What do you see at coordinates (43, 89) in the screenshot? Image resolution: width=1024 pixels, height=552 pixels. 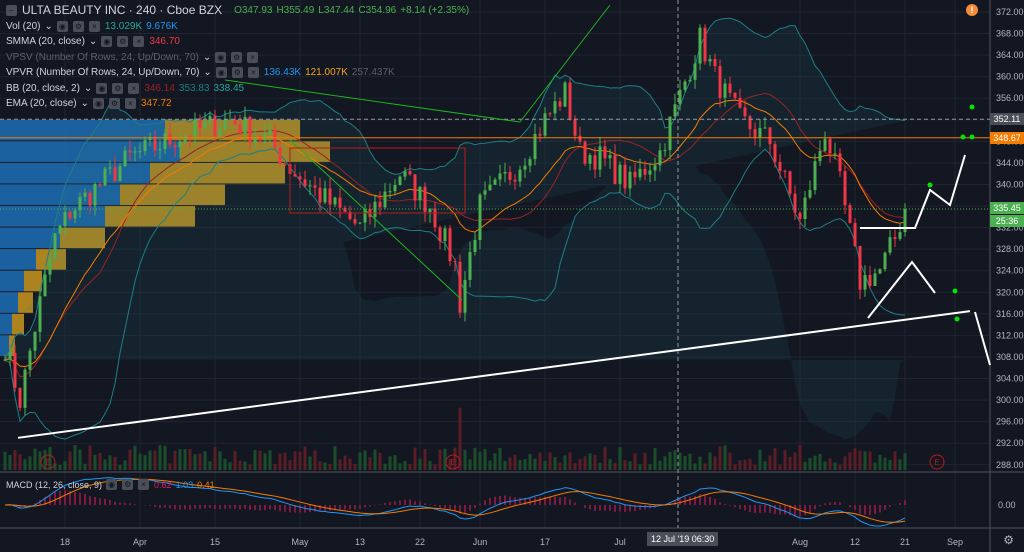 I see `indicator-name: BB (20, close, 2)` at bounding box center [43, 89].